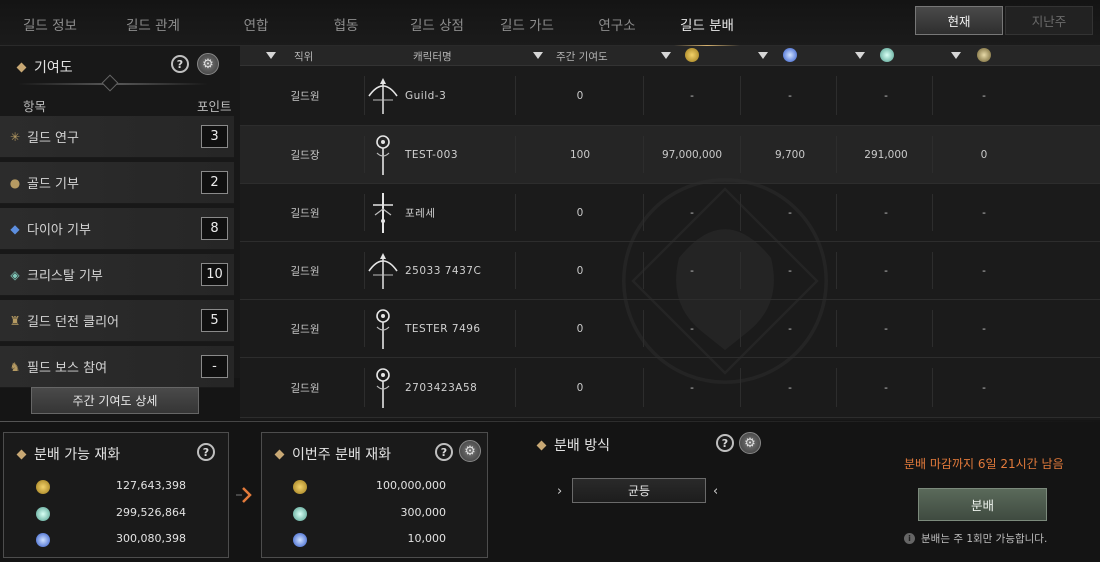  I want to click on method-prev-chevron-icon: ›, so click(559, 491).